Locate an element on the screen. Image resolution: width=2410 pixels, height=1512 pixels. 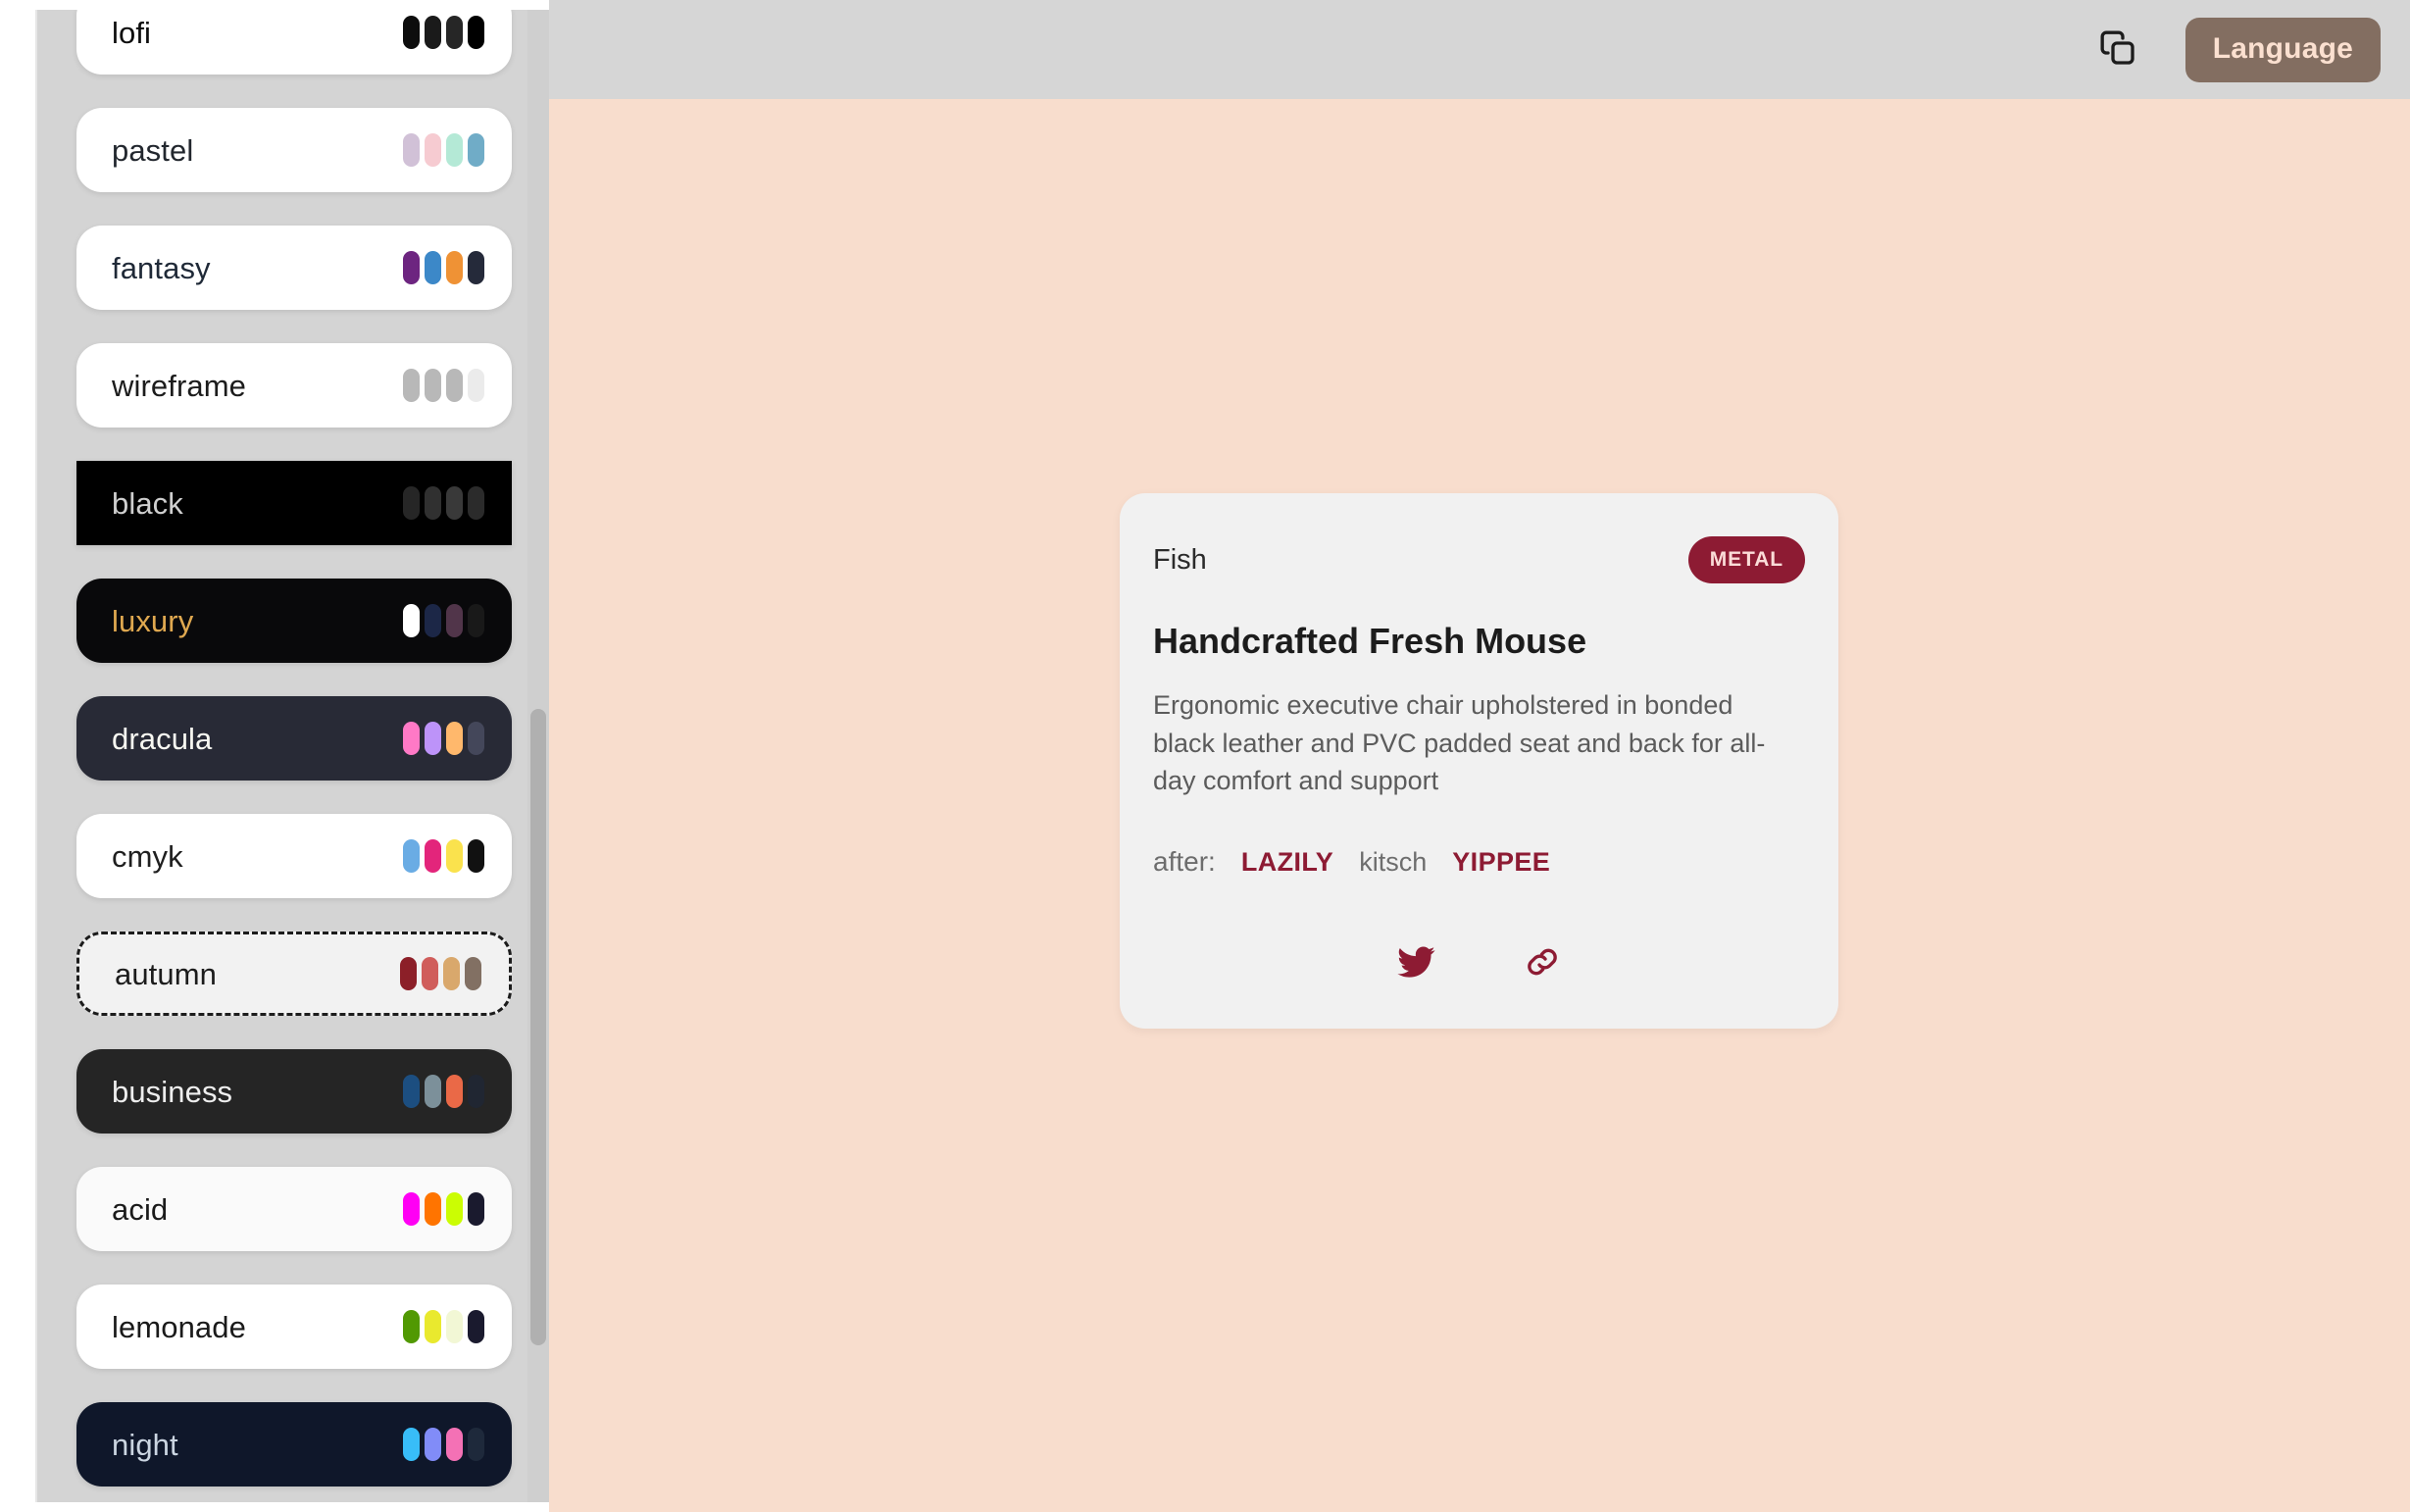
theme-item-fantasy: fantasy is located at coordinates (294, 268).